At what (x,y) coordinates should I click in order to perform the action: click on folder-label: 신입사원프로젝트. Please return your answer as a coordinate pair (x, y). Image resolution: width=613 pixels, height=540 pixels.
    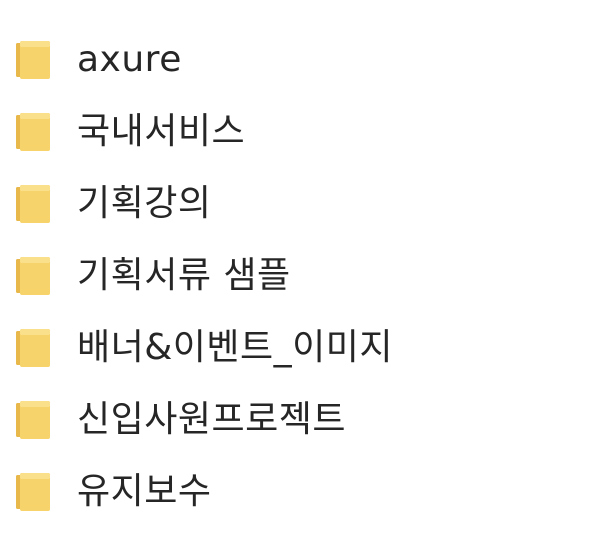
    Looking at the image, I should click on (211, 419).